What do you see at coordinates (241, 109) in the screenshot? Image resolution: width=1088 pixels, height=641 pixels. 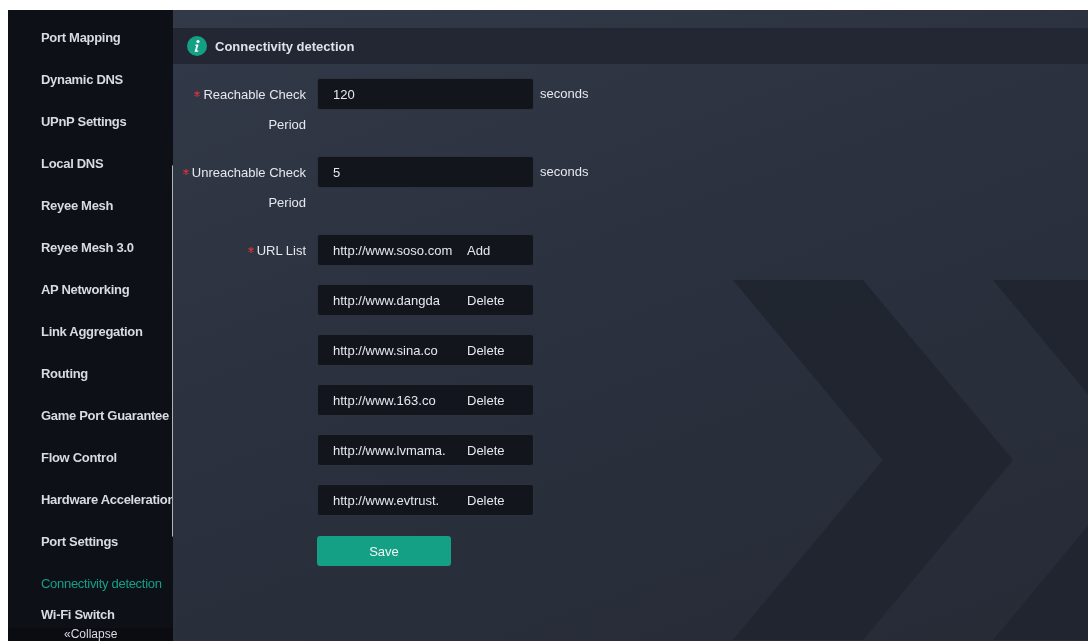 I see `field-label: Reachable Check Period` at bounding box center [241, 109].